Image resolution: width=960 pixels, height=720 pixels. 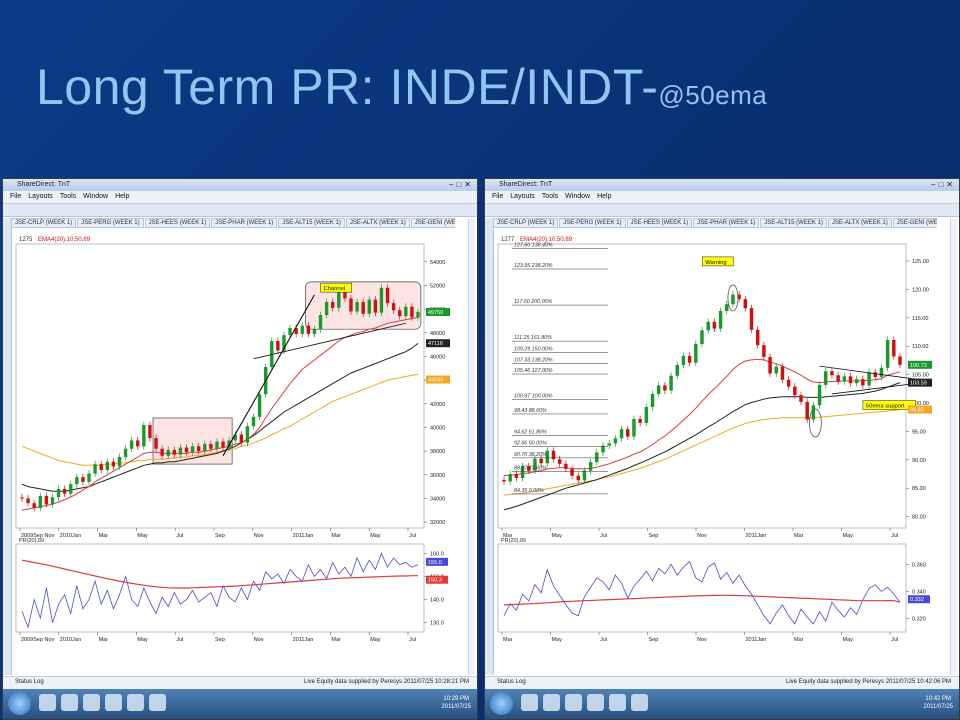 I want to click on x-tick-label: 2011Jan, so click(x=303, y=536).